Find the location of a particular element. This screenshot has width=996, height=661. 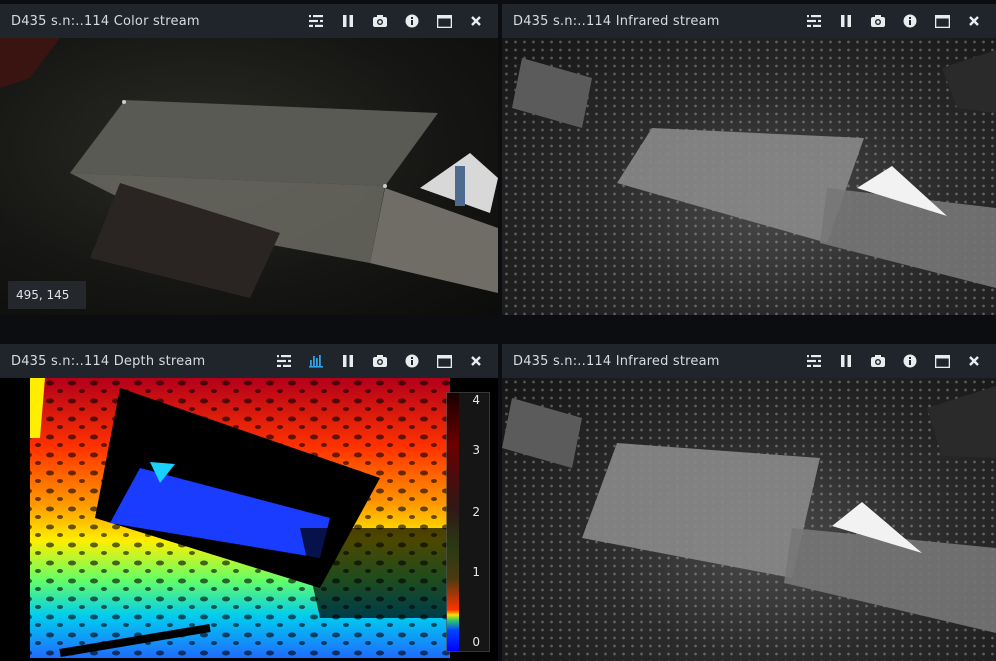

panel-title: D435 s.n:..114 Depth stream is located at coordinates (108, 361).